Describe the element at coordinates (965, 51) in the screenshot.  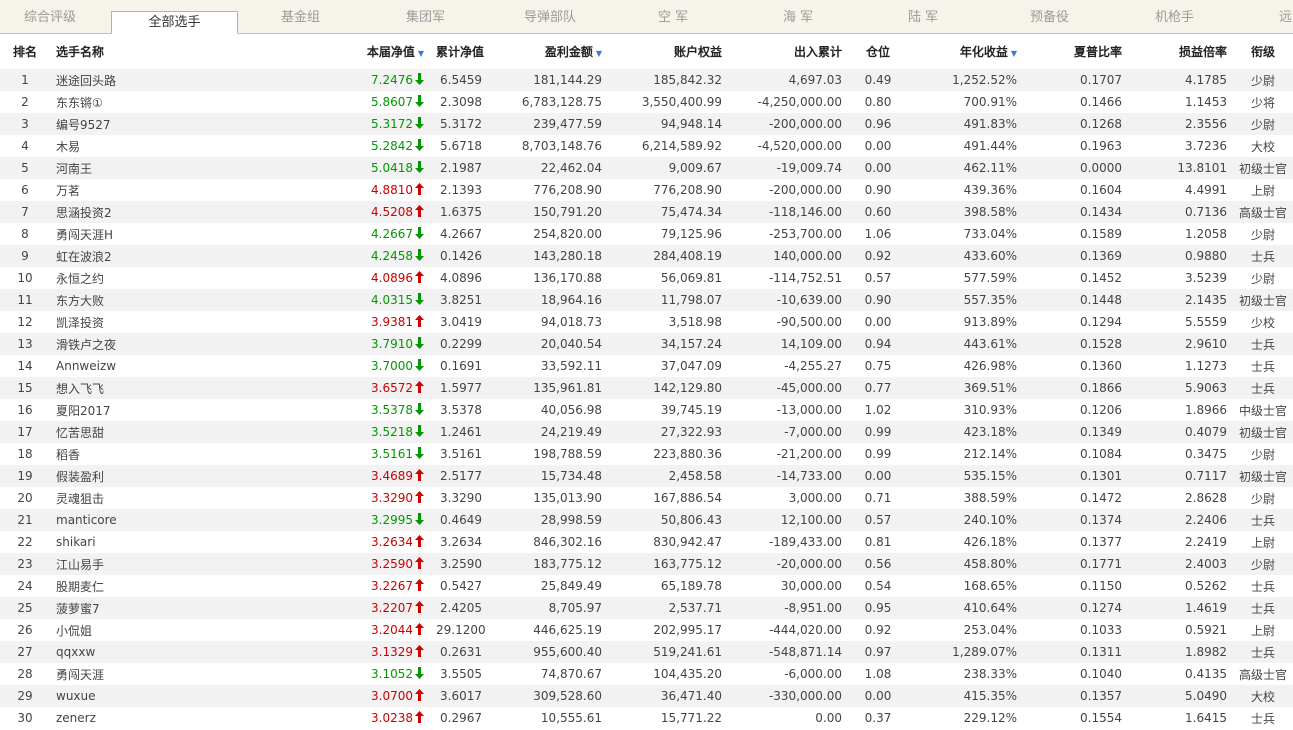
I see `header-annual: 年化收益 ▼` at that location.